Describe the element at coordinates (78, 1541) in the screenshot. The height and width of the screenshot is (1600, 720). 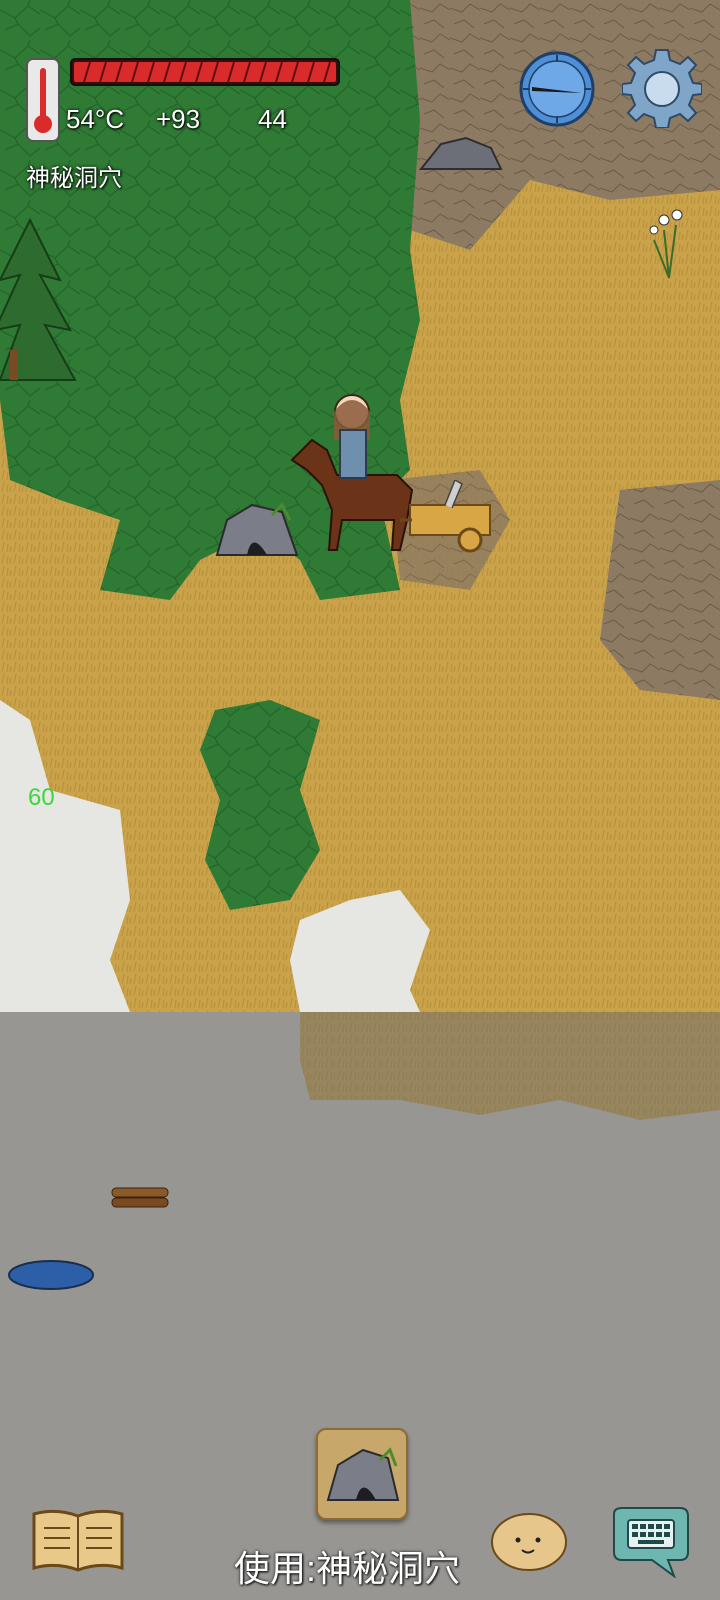
I see `open-book-icon` at that location.